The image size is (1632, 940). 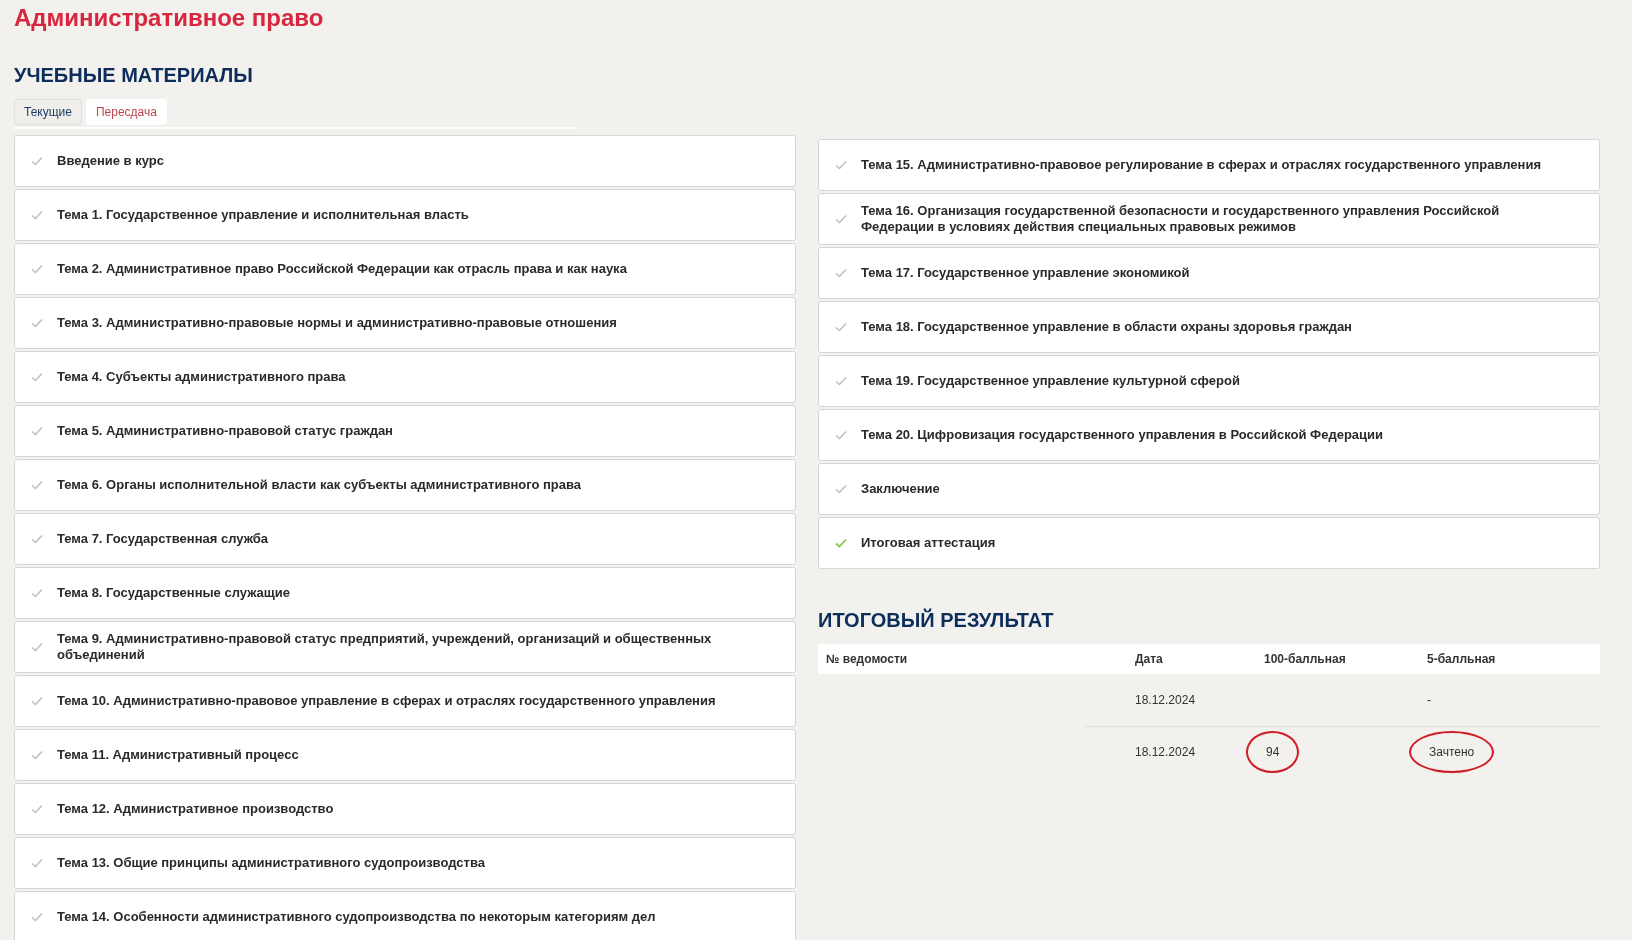 I want to click on lesson-card: Тема 15. Административно-правовое регулирование в сферах и отраслях государственного управления, so click(x=1209, y=165).